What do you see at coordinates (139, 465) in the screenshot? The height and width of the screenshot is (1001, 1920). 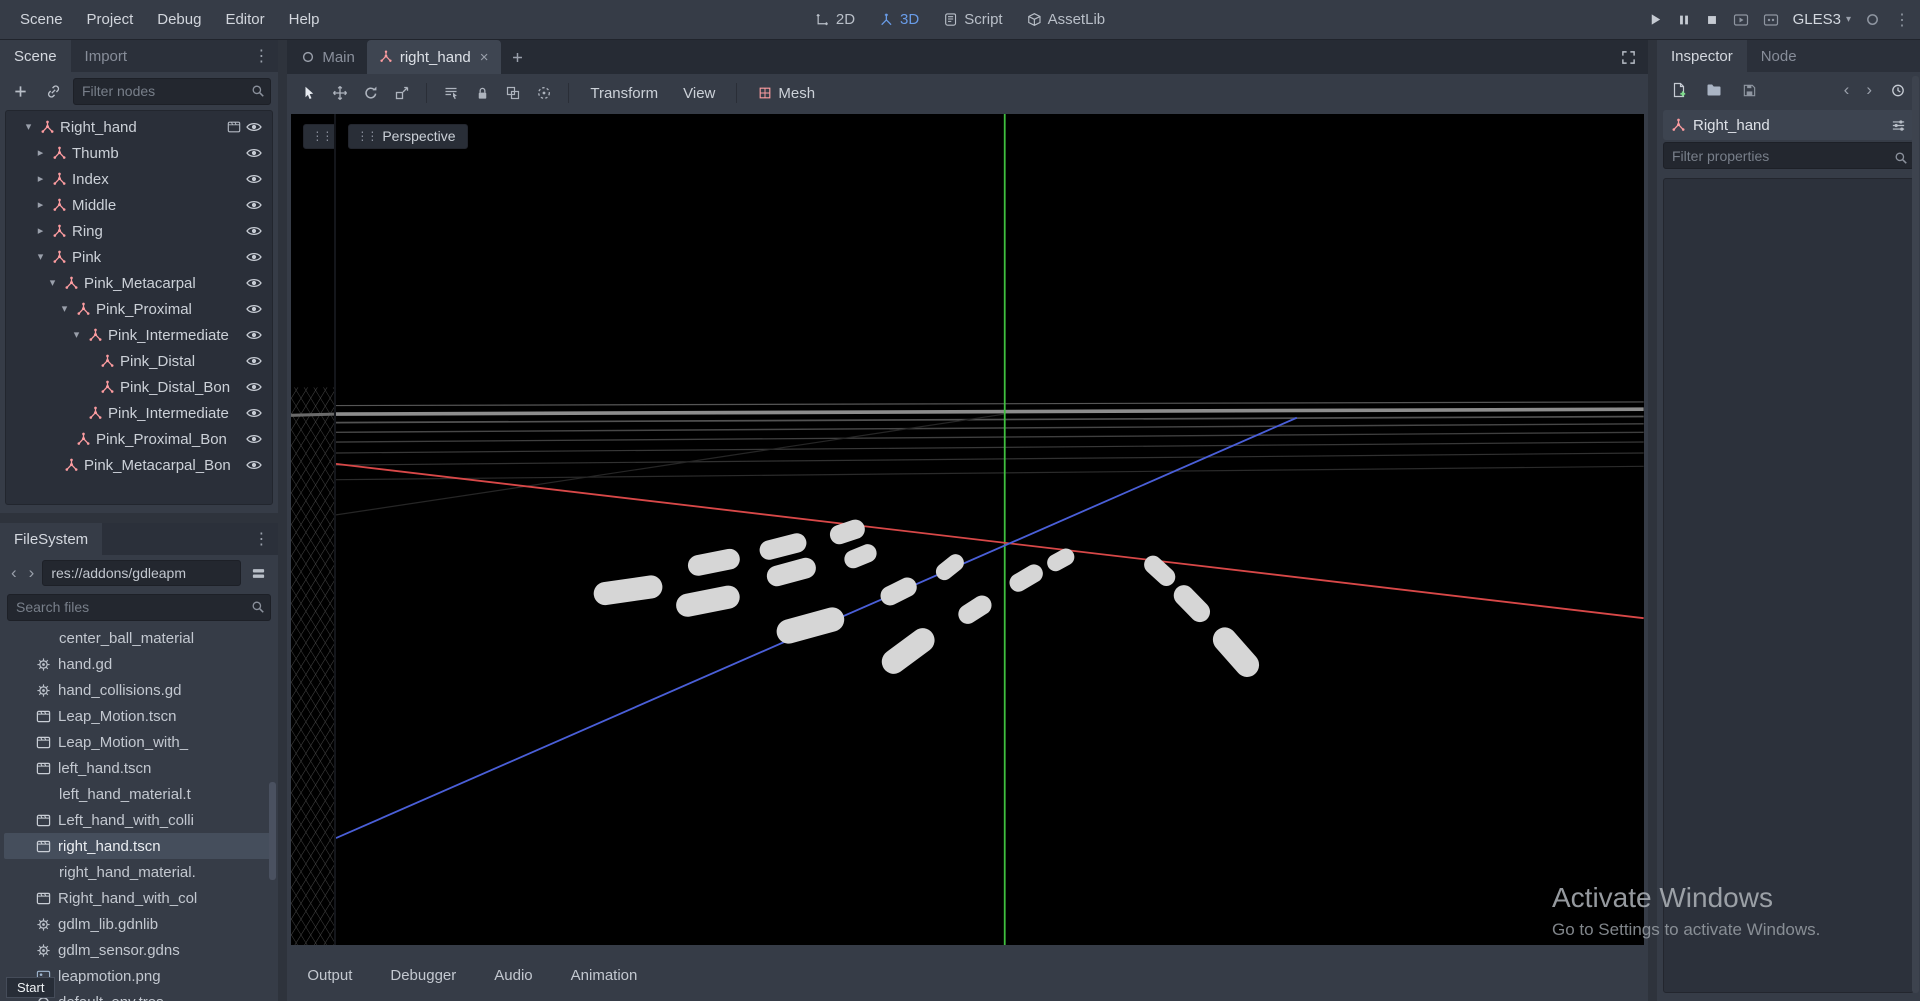 I see `tree-node: Pink_Metacarpal_Bon` at bounding box center [139, 465].